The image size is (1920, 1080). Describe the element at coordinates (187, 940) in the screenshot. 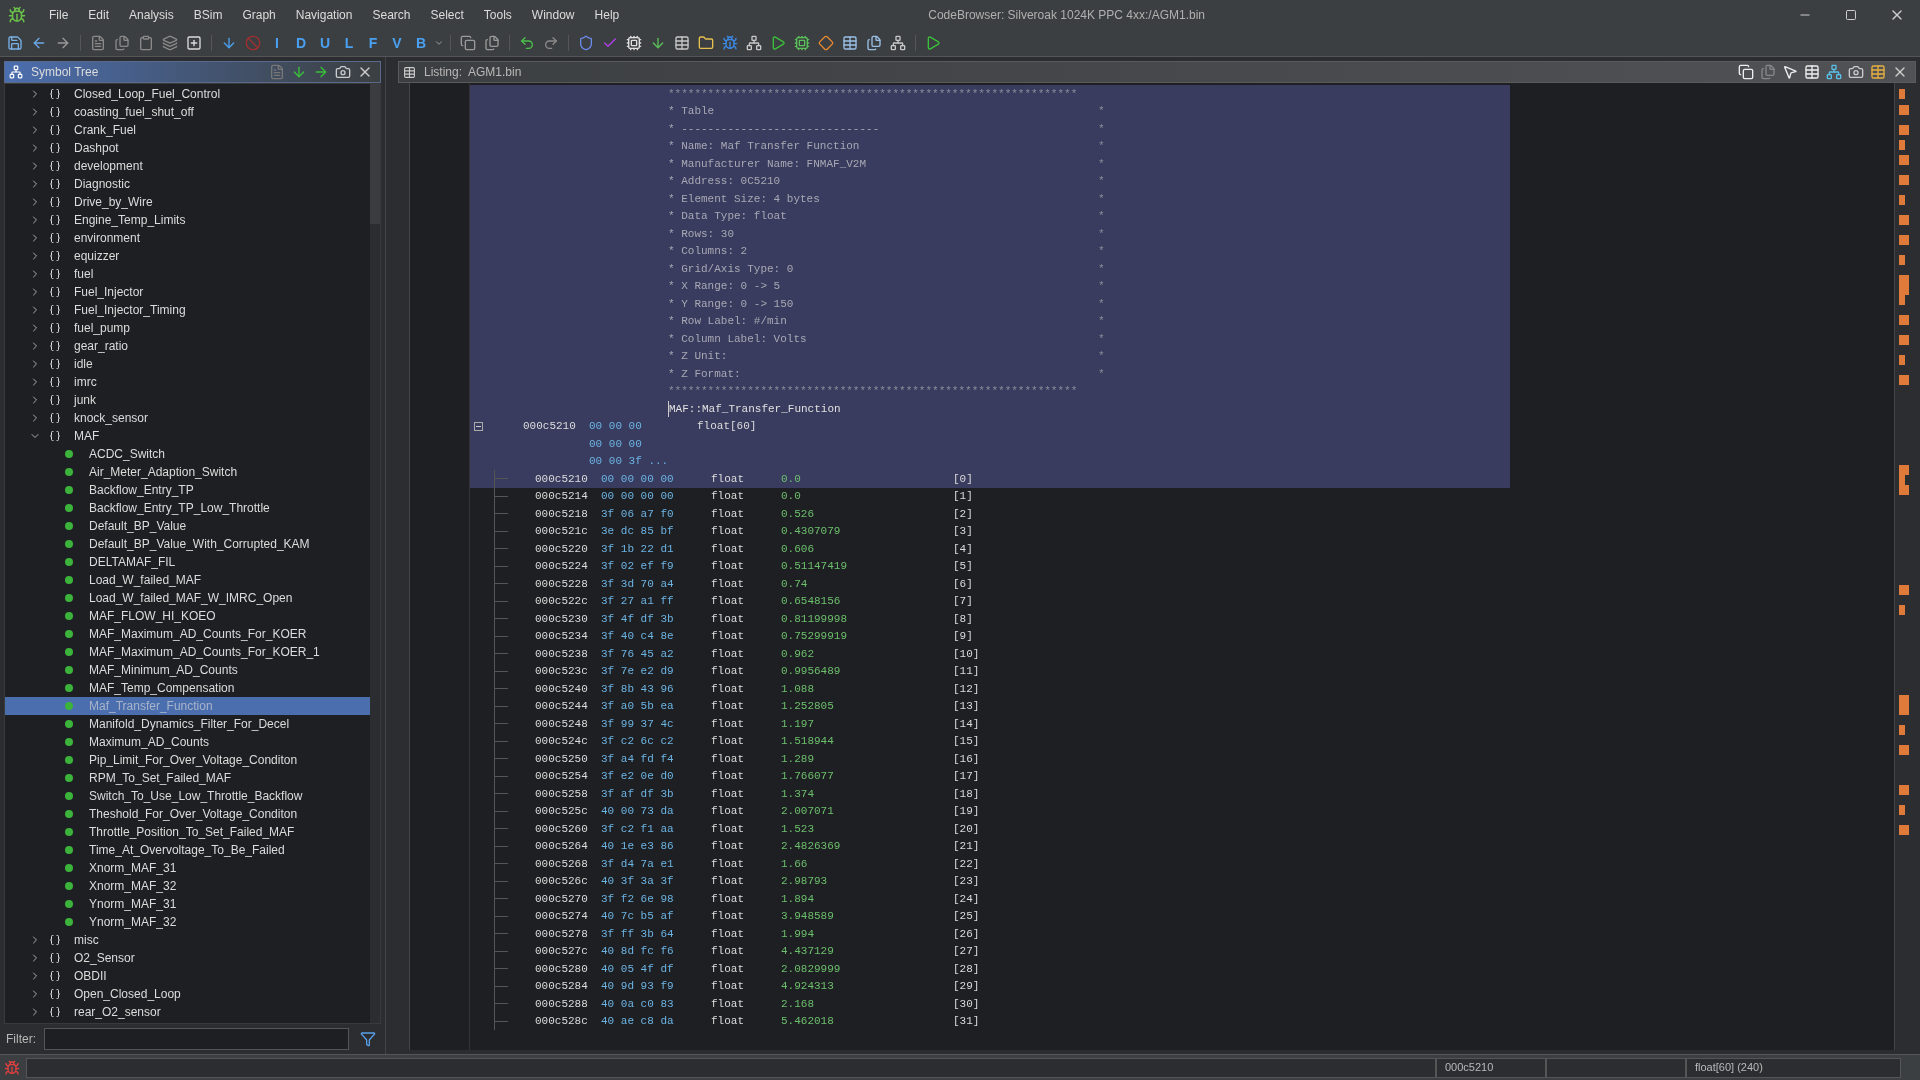

I see `tree-item: misc` at that location.